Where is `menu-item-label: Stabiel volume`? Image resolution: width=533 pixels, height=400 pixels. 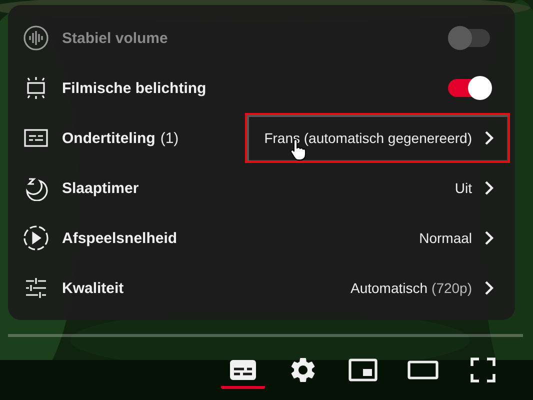 menu-item-label: Stabiel volume is located at coordinates (115, 38).